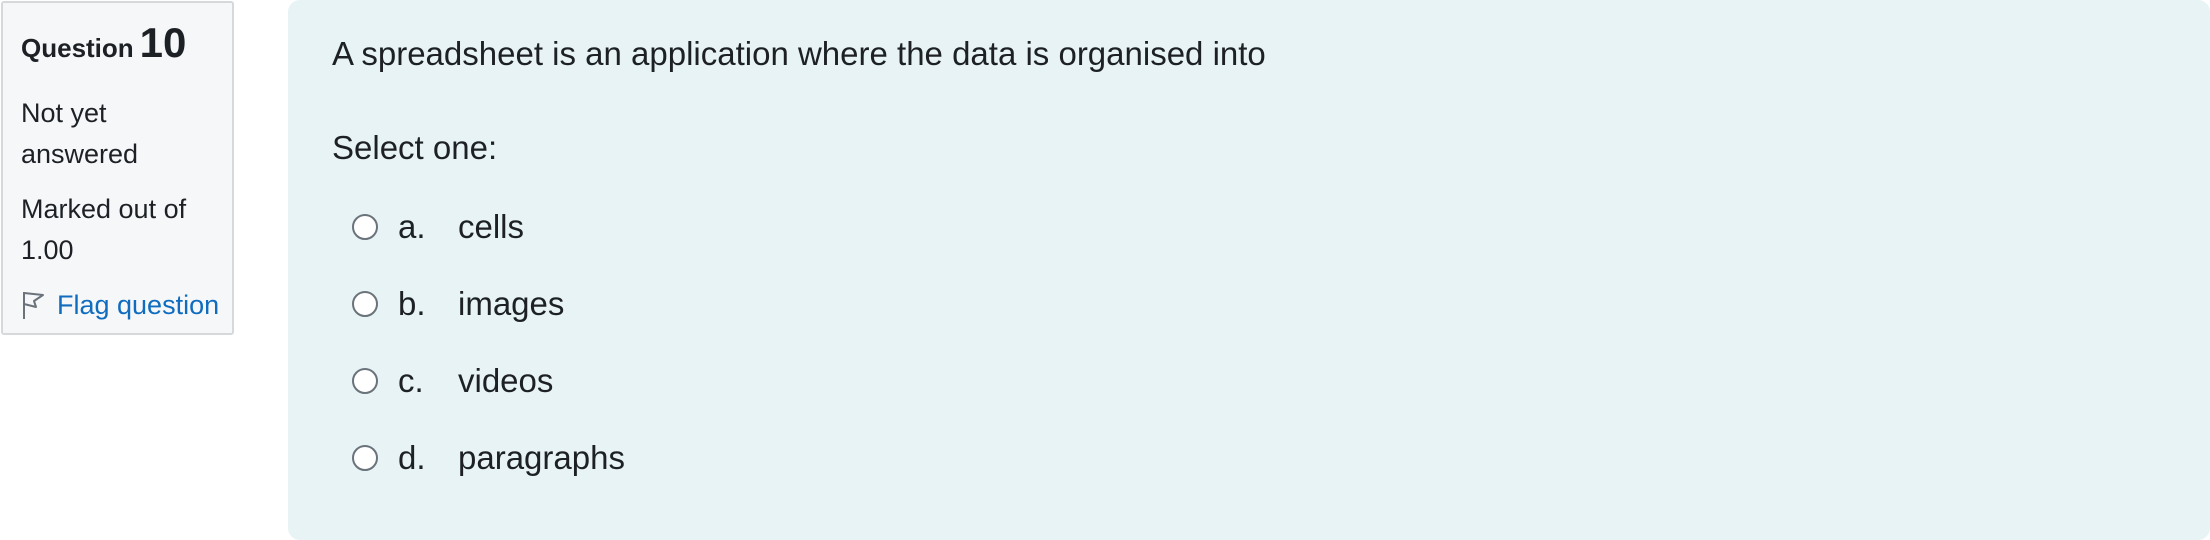 The height and width of the screenshot is (540, 2210). I want to click on answer-letter: c., so click(411, 380).